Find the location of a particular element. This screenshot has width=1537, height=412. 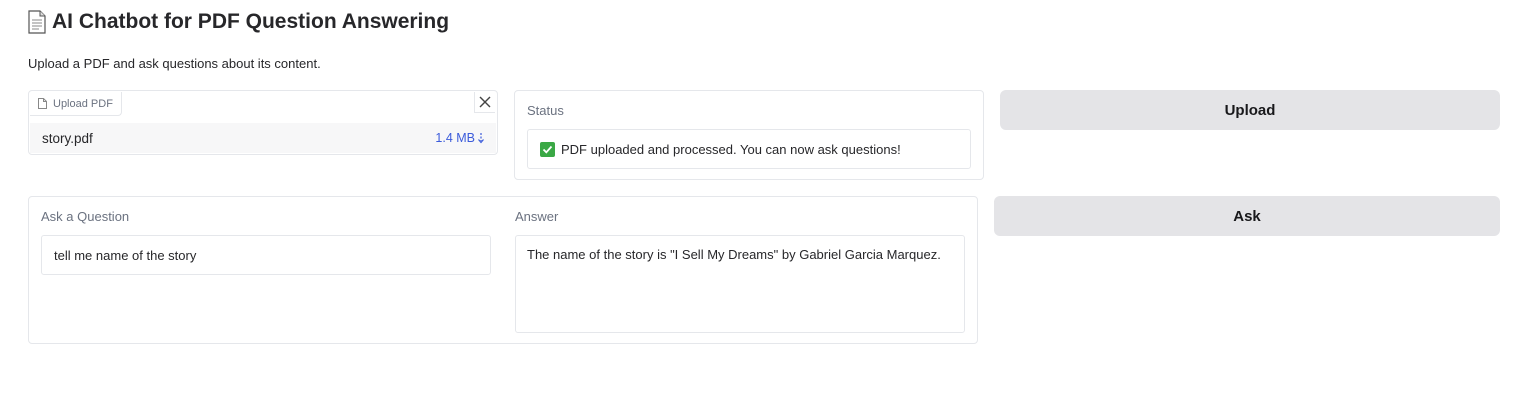

page-title-container: AI Chatbot for PDF Question Answering is located at coordinates (238, 22).